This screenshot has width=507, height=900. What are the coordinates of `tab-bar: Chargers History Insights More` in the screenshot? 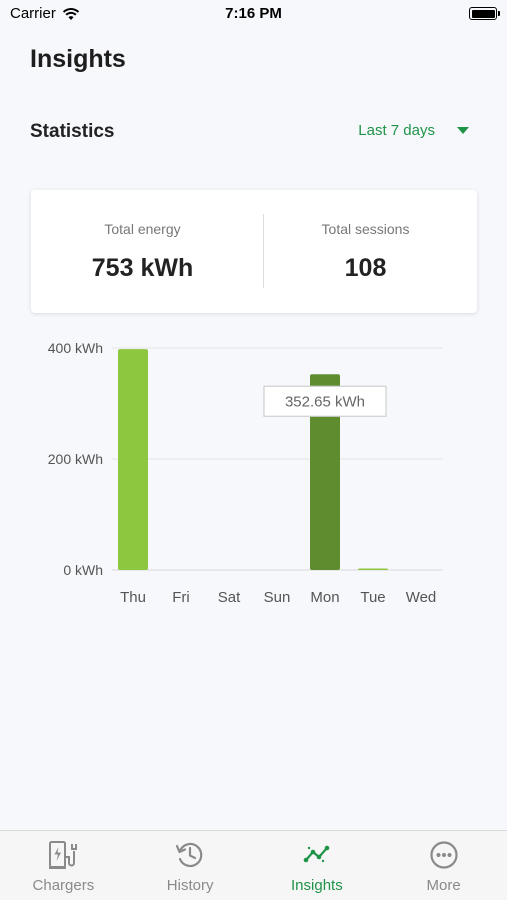 It's located at (253, 865).